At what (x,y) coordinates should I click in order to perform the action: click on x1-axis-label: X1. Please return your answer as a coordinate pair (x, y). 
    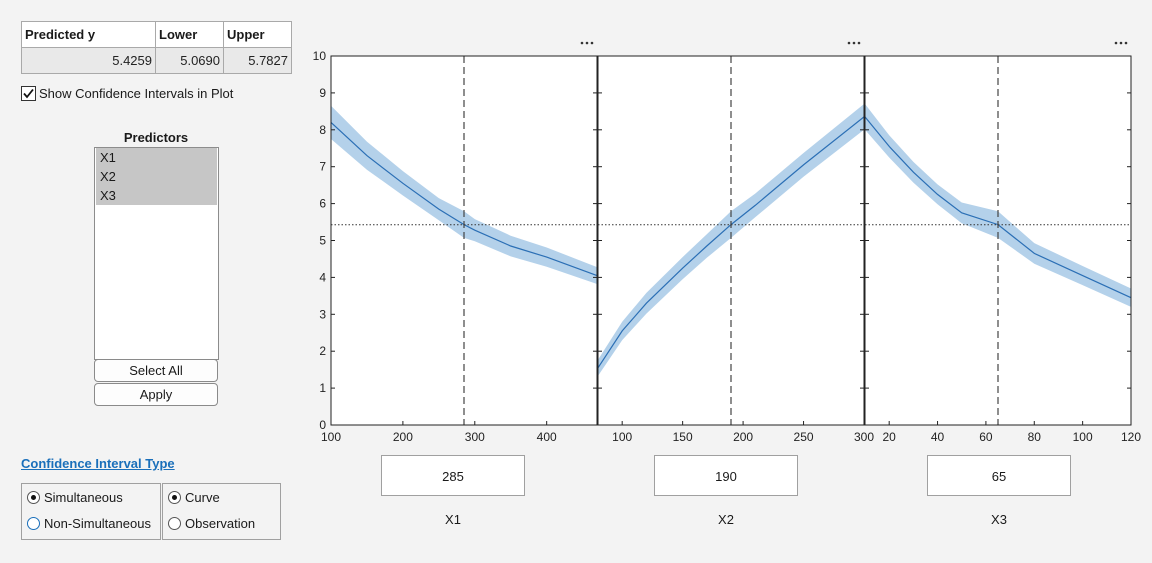
    Looking at the image, I should click on (453, 519).